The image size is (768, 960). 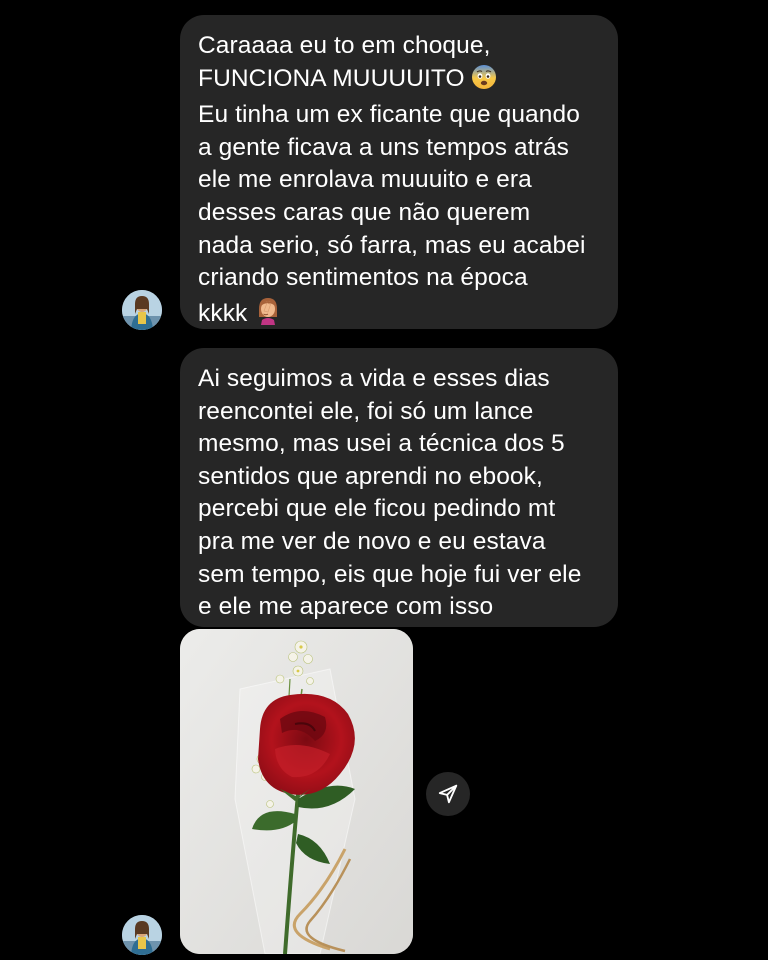 What do you see at coordinates (384, 147) in the screenshot?
I see `message-text: a gente ficava a uns tempos atrás` at bounding box center [384, 147].